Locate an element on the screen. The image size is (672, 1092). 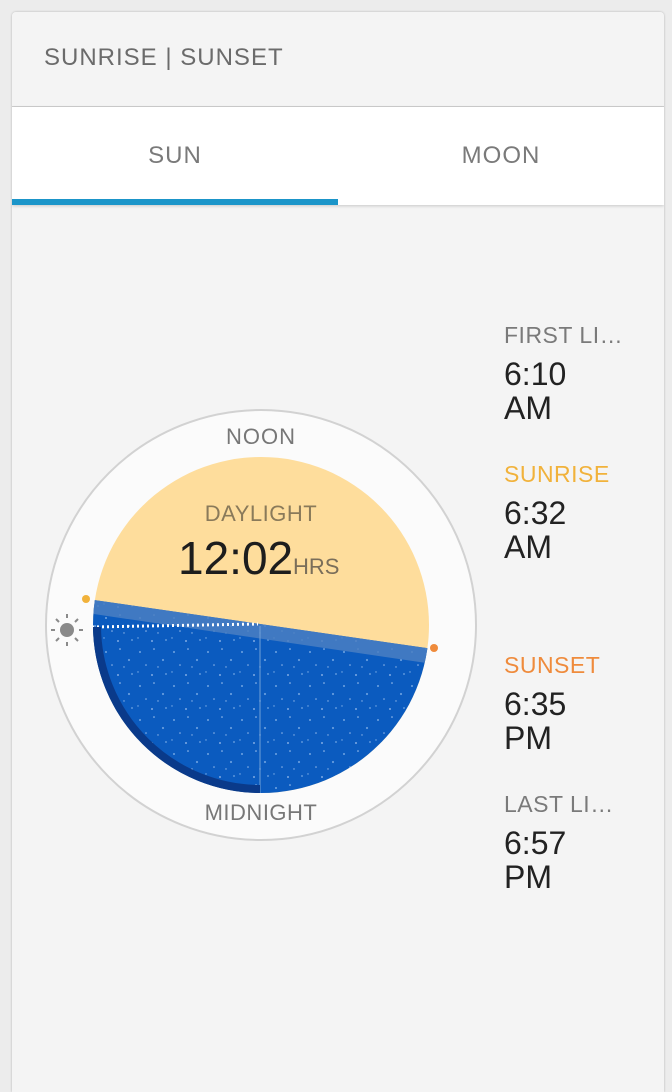
daylight-label: DAYLIGHT is located at coordinates (261, 513).